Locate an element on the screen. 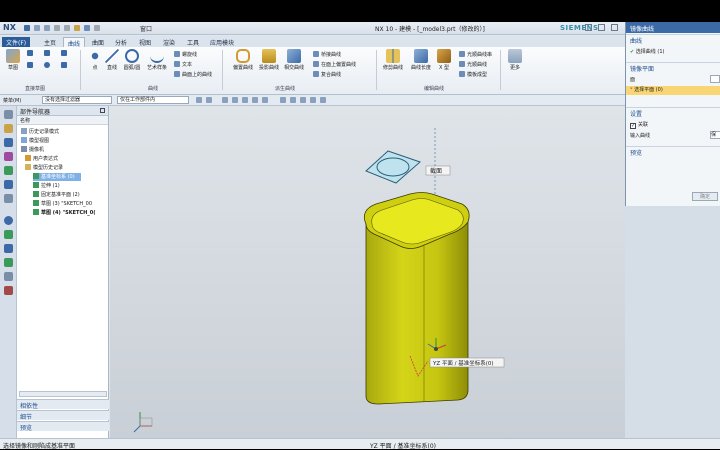  profile-icon is located at coordinates (30, 53).